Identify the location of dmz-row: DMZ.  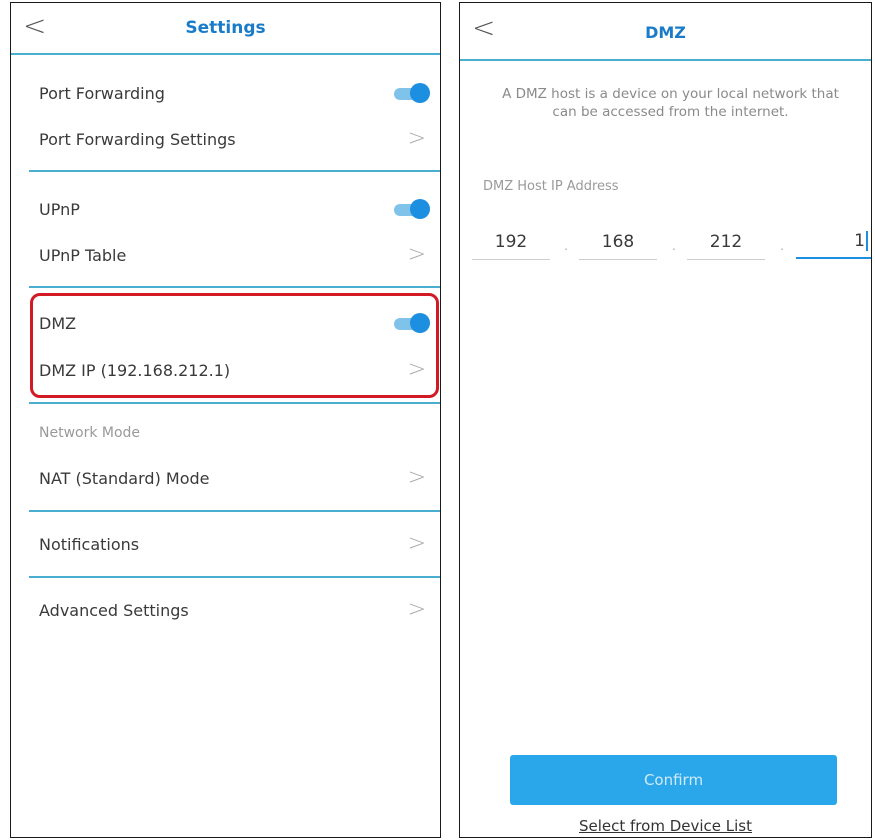
(234, 323).